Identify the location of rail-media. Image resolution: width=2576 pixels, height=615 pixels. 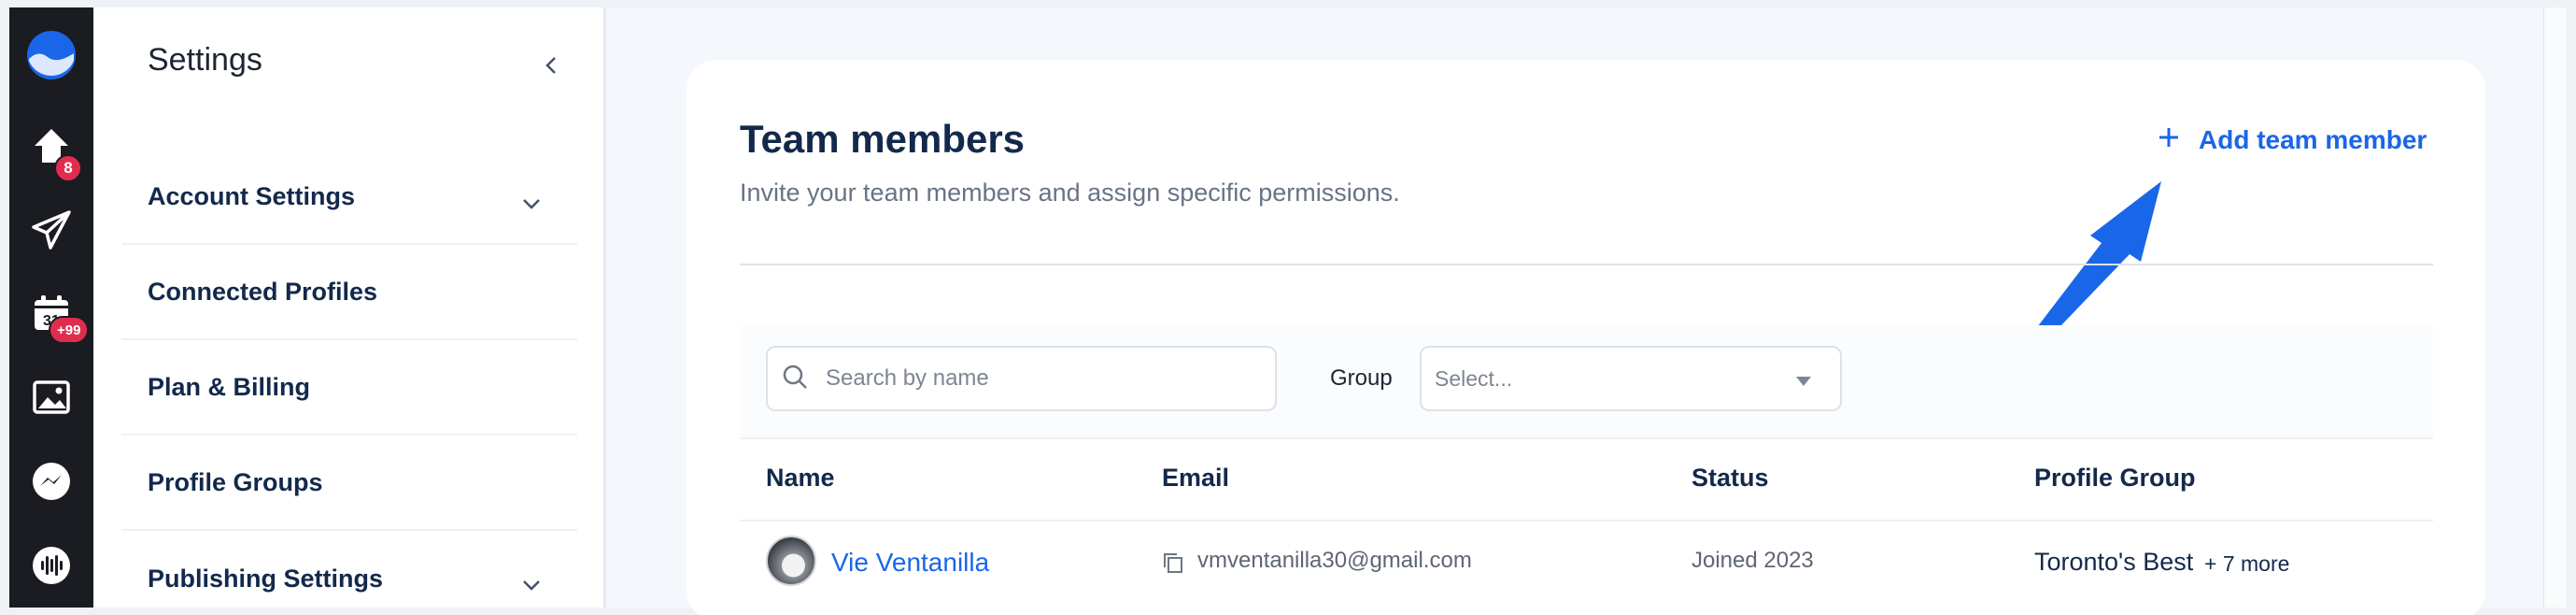
(51, 397).